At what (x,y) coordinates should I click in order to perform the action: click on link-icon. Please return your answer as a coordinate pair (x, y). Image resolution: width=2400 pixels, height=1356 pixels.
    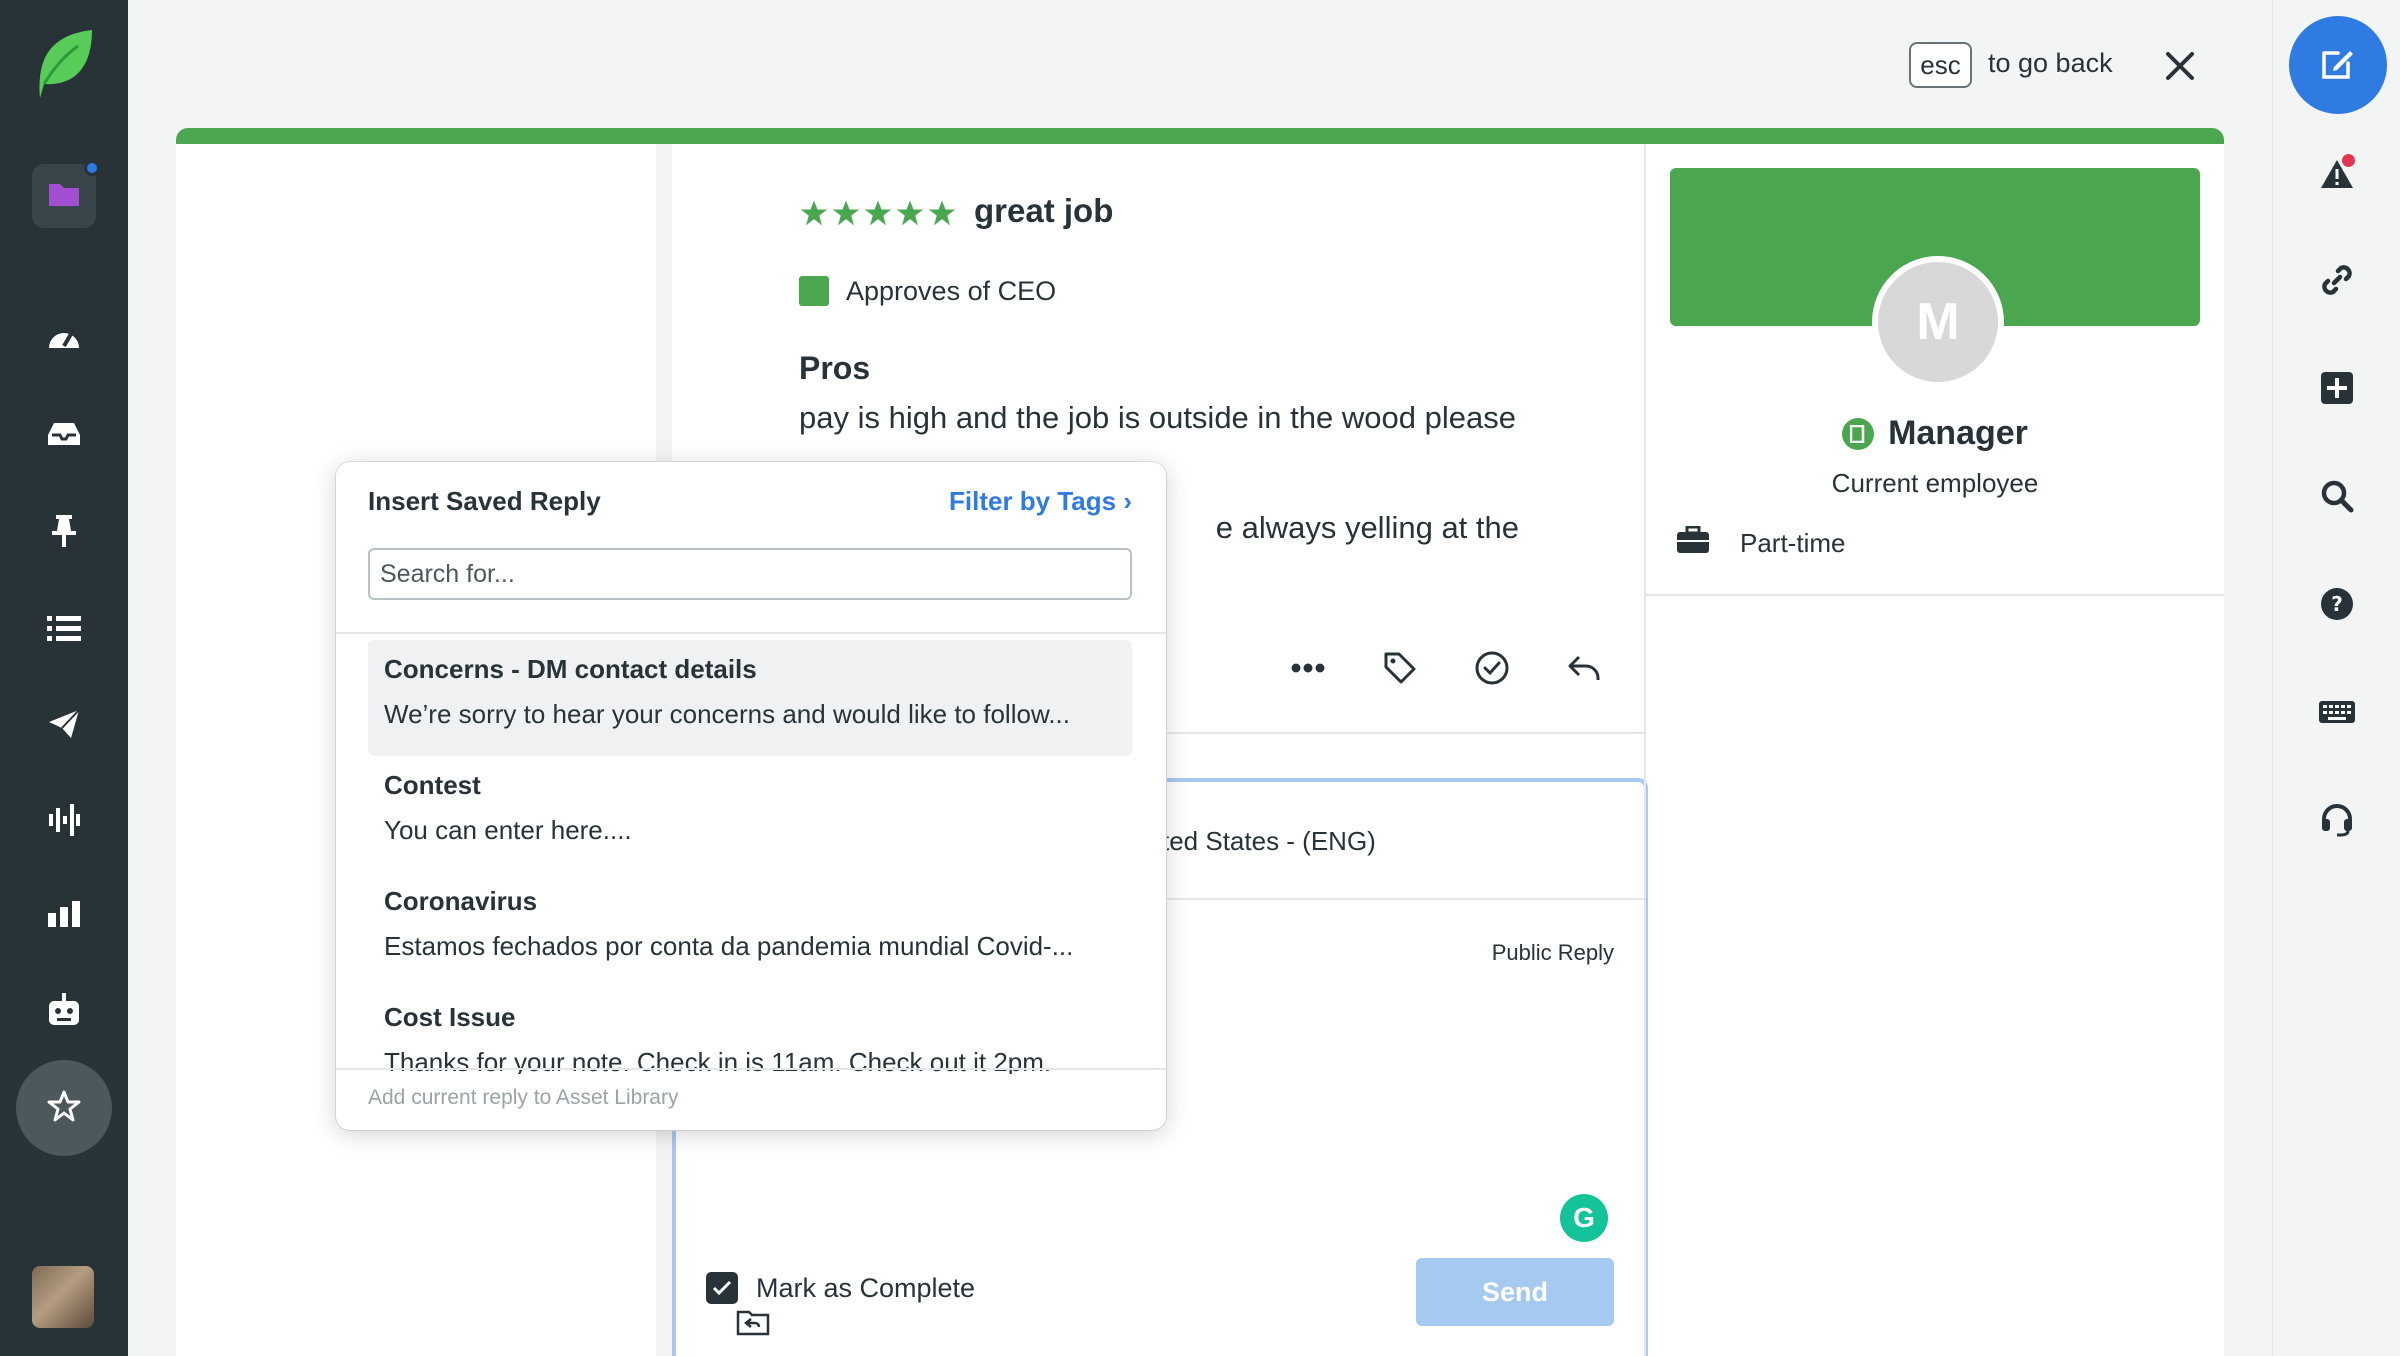
    Looking at the image, I should click on (2337, 282).